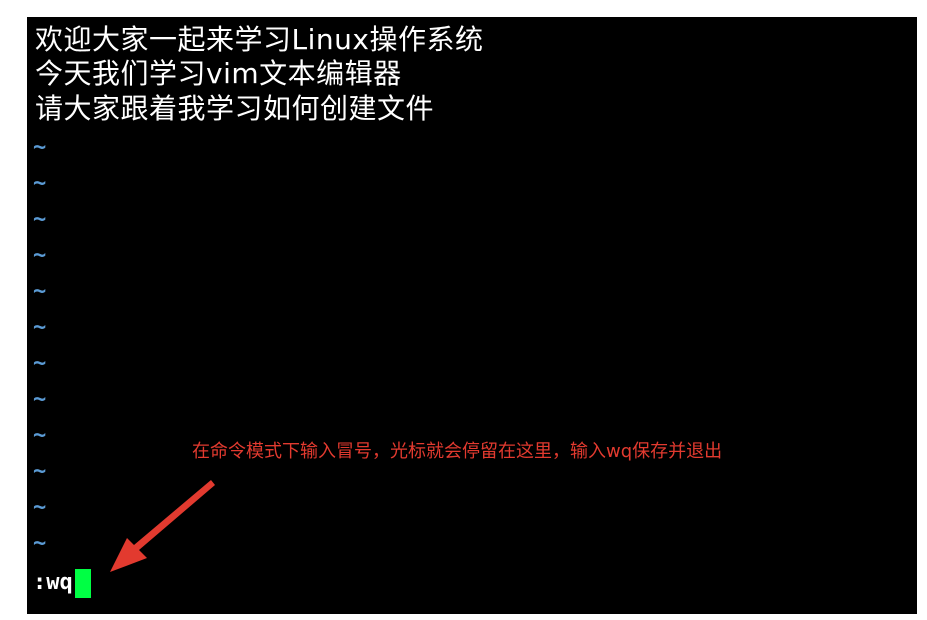  I want to click on command-input-text: :wq, so click(53, 582).